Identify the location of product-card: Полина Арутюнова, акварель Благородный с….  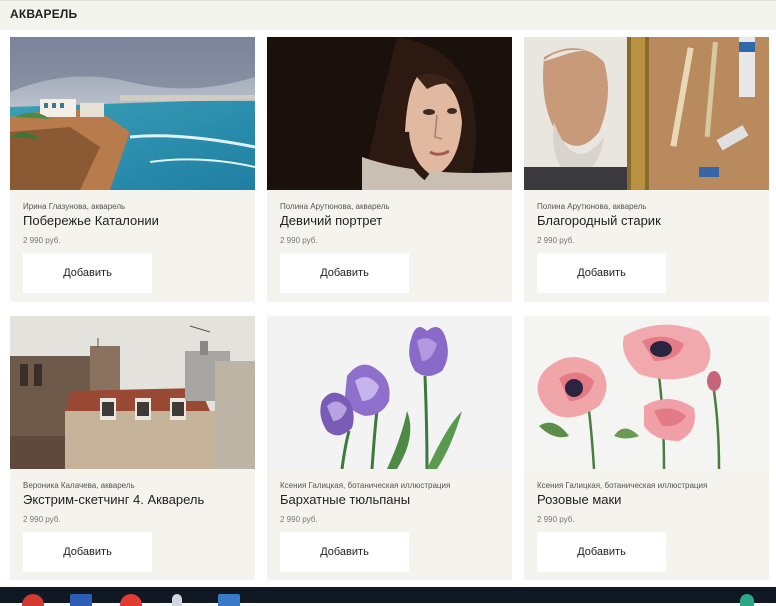
(646, 169).